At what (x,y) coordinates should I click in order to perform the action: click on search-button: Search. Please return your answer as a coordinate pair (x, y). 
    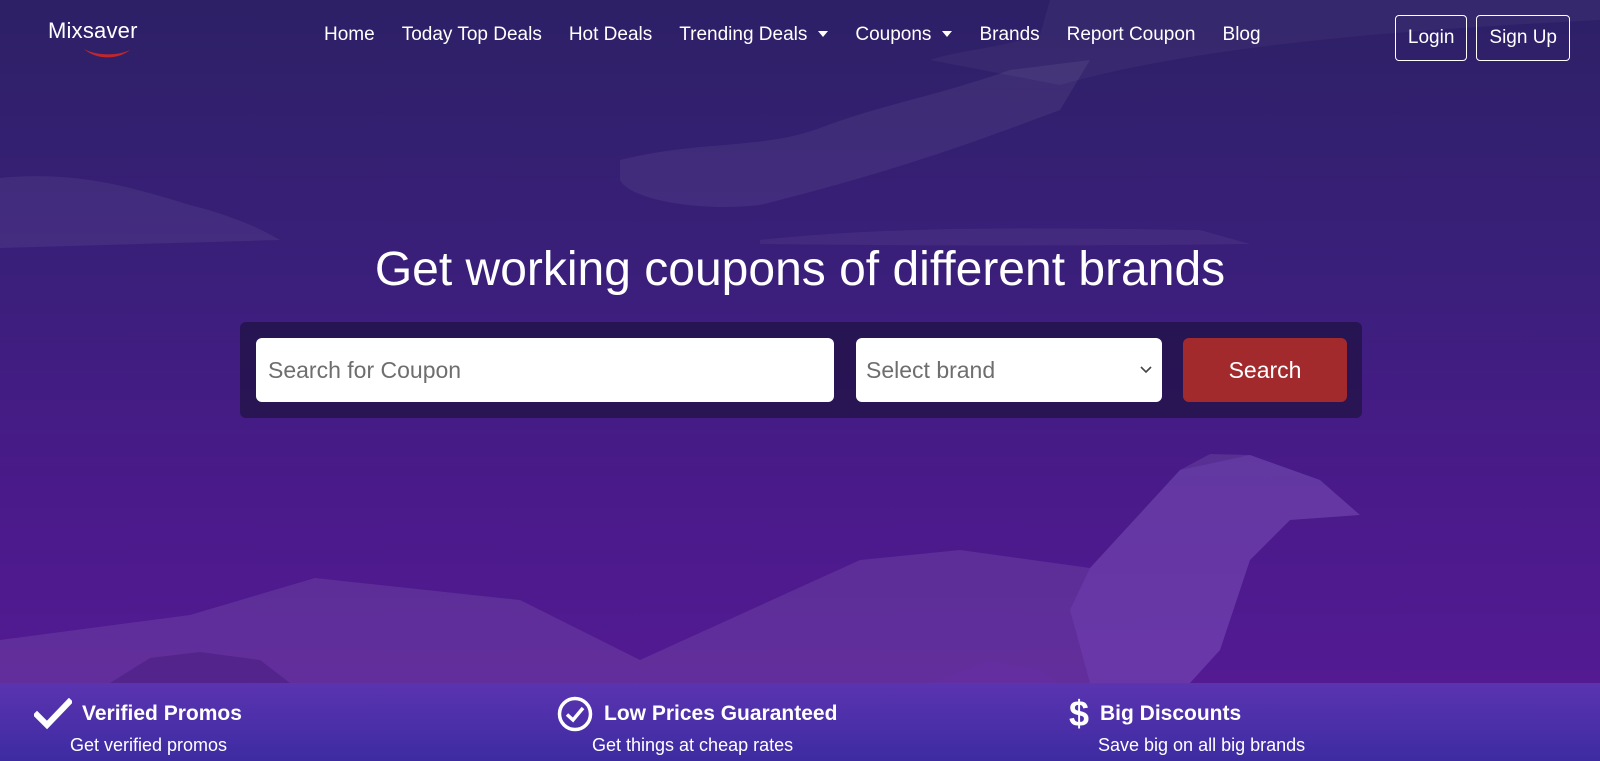
    Looking at the image, I should click on (1265, 370).